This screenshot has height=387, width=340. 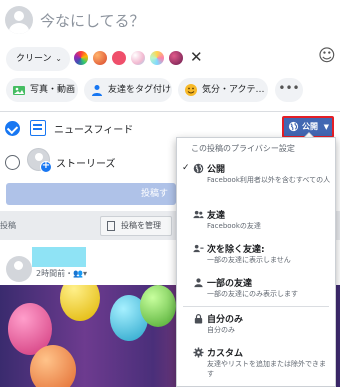 What do you see at coordinates (216, 170) in the screenshot?
I see `option-title: 公開` at bounding box center [216, 170].